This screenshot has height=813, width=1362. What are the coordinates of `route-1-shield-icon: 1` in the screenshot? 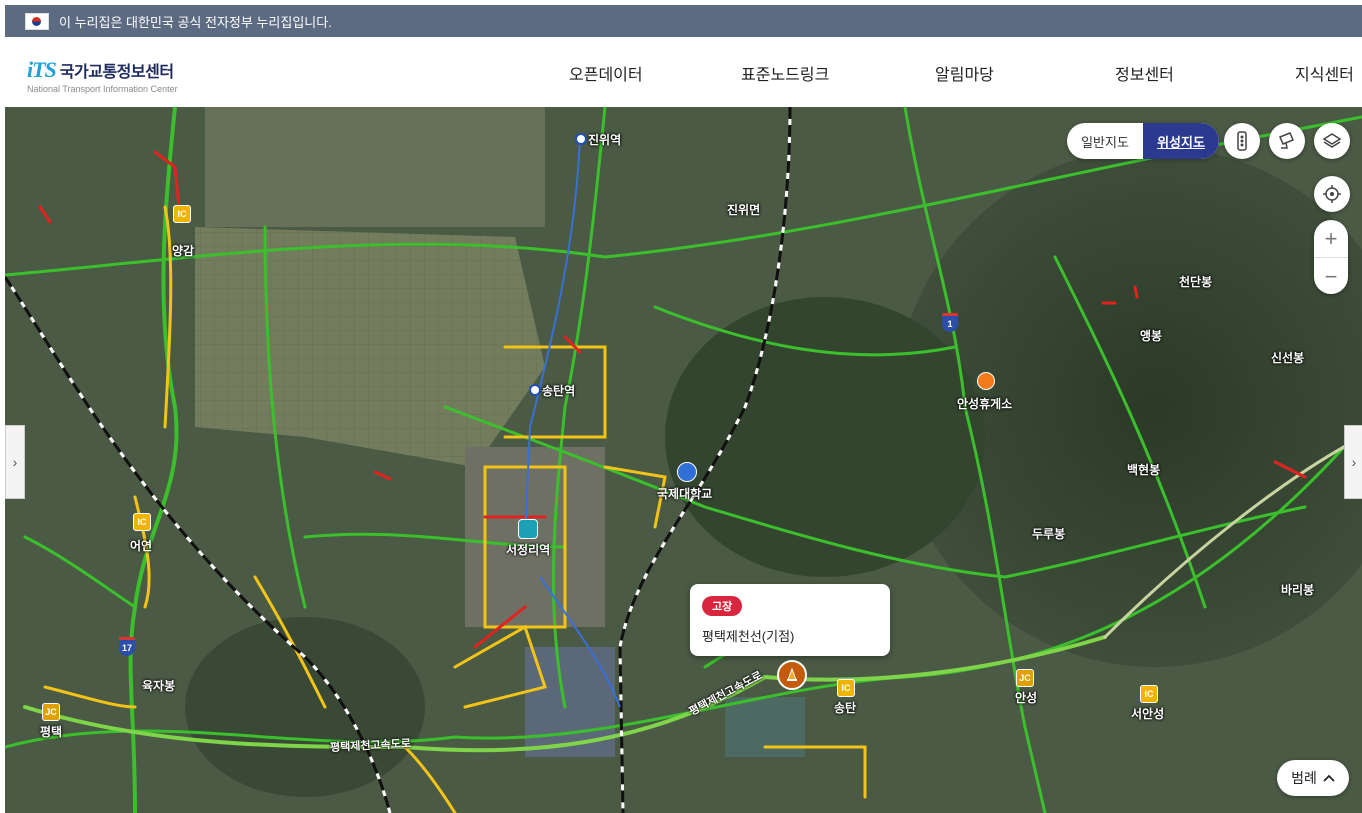 It's located at (950, 322).